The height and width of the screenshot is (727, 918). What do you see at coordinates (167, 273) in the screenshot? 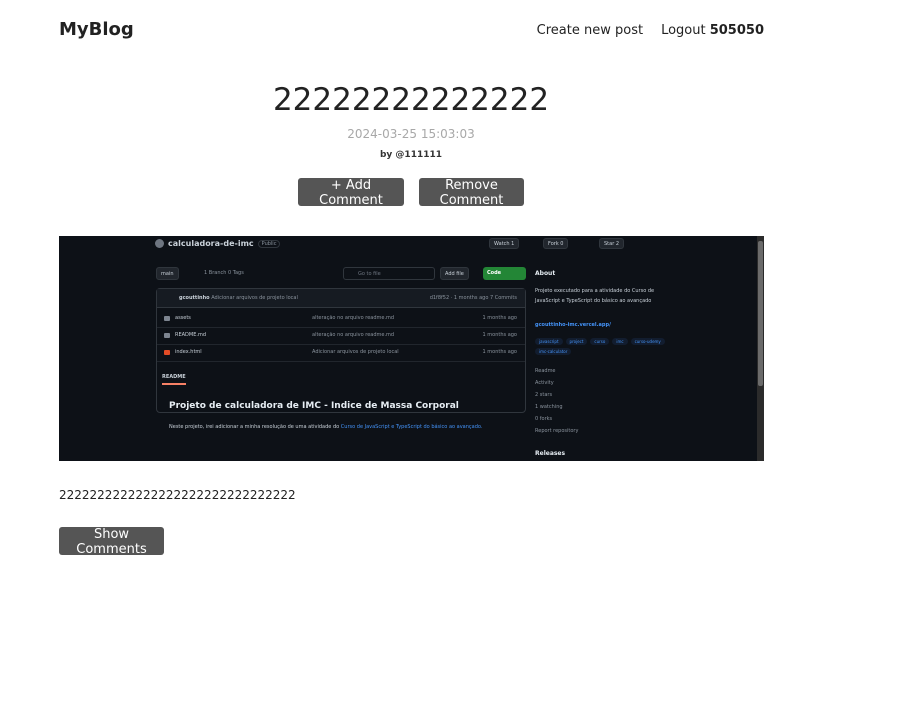
I see `branch-selector: main` at bounding box center [167, 273].